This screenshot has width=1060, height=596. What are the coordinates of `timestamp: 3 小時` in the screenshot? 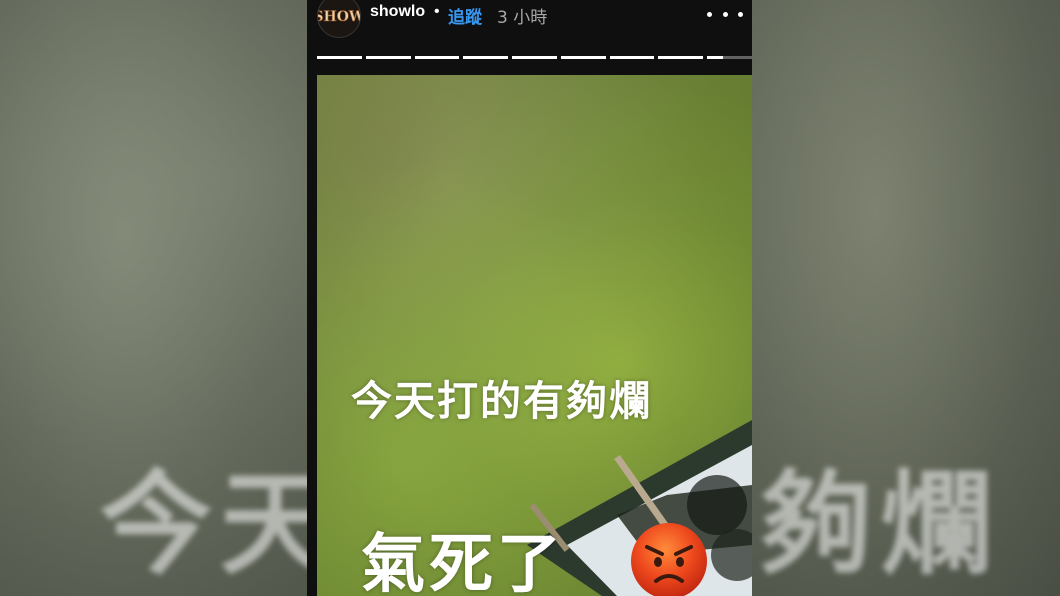 It's located at (522, 18).